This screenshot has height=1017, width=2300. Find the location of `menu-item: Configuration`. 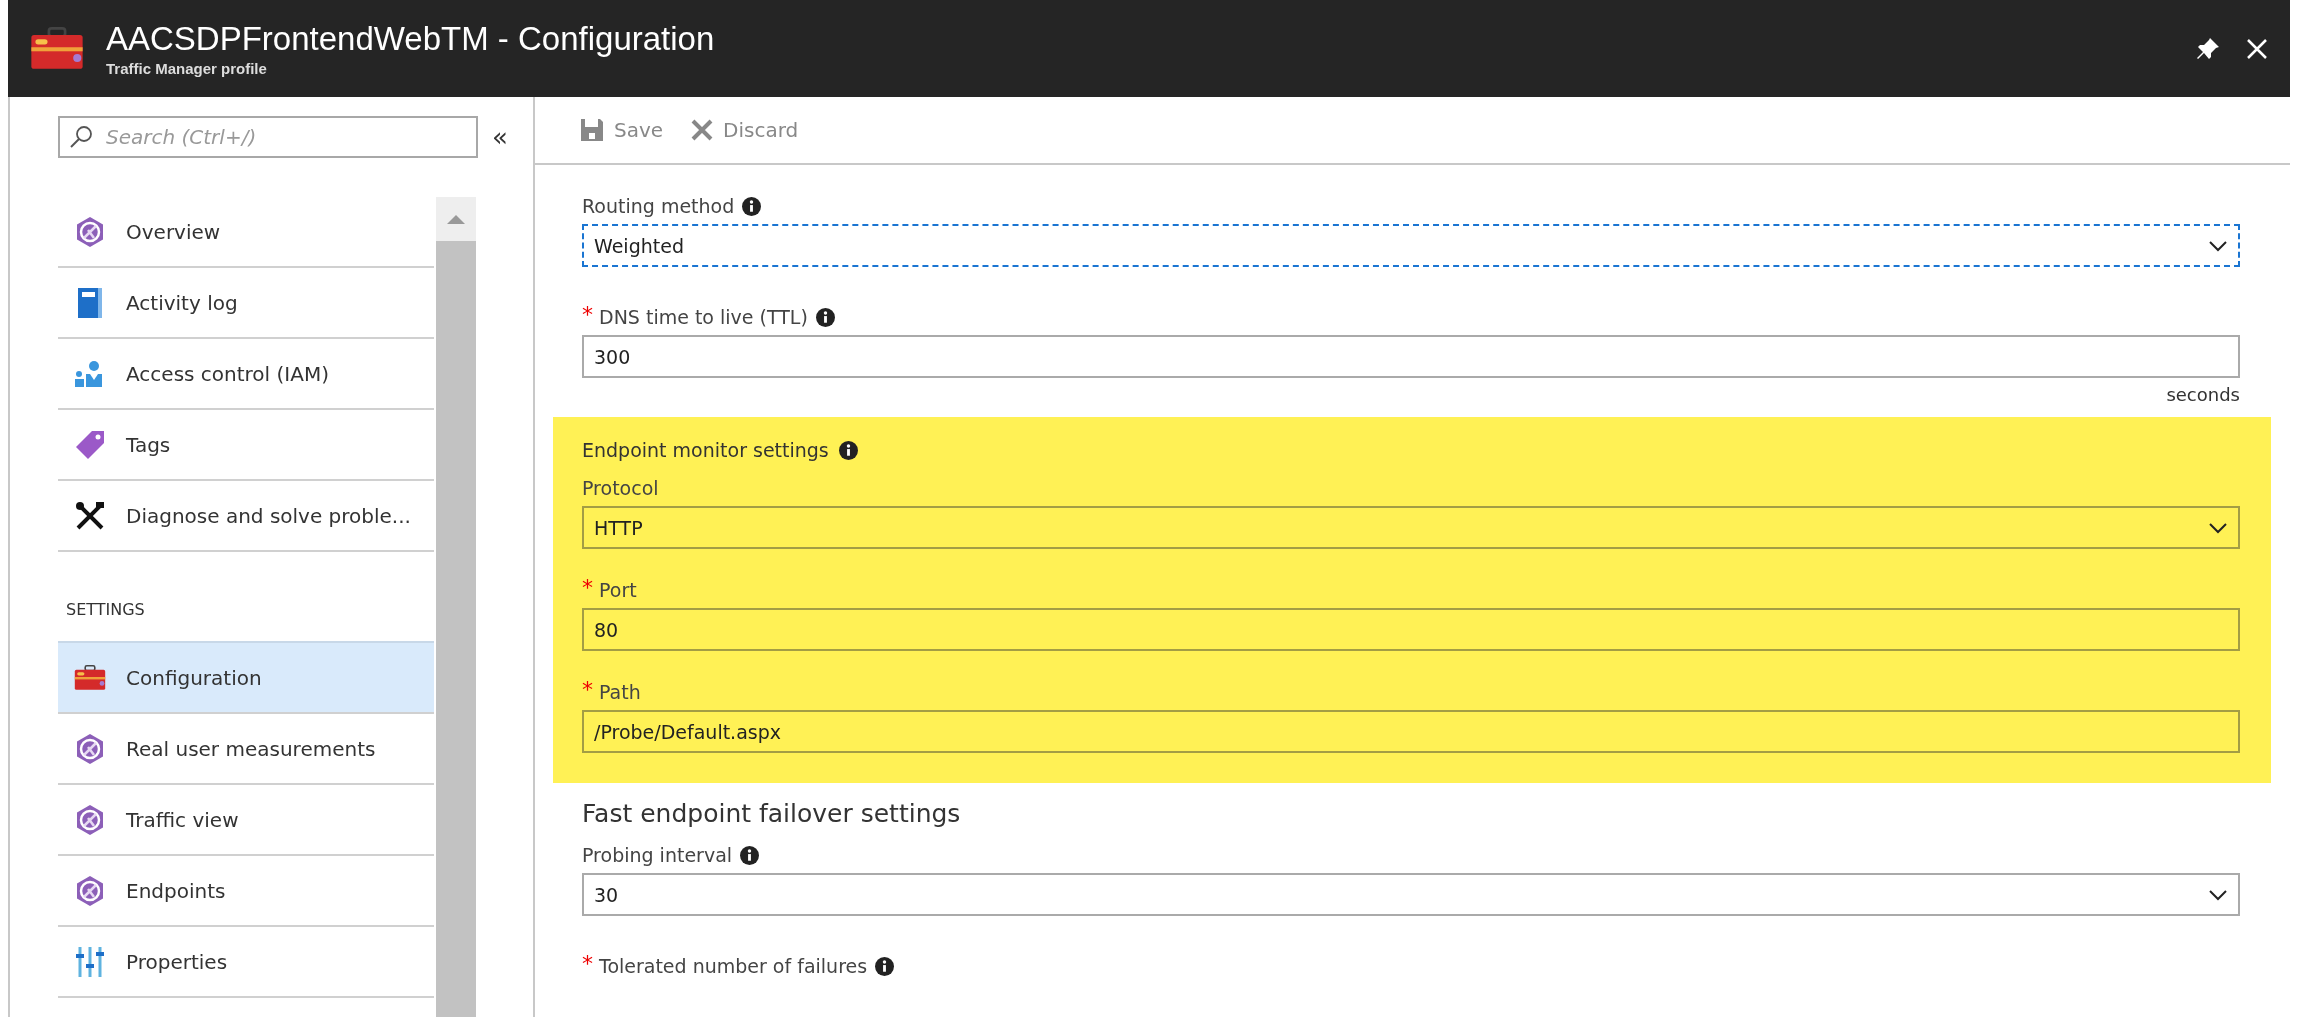

menu-item: Configuration is located at coordinates (246, 677).